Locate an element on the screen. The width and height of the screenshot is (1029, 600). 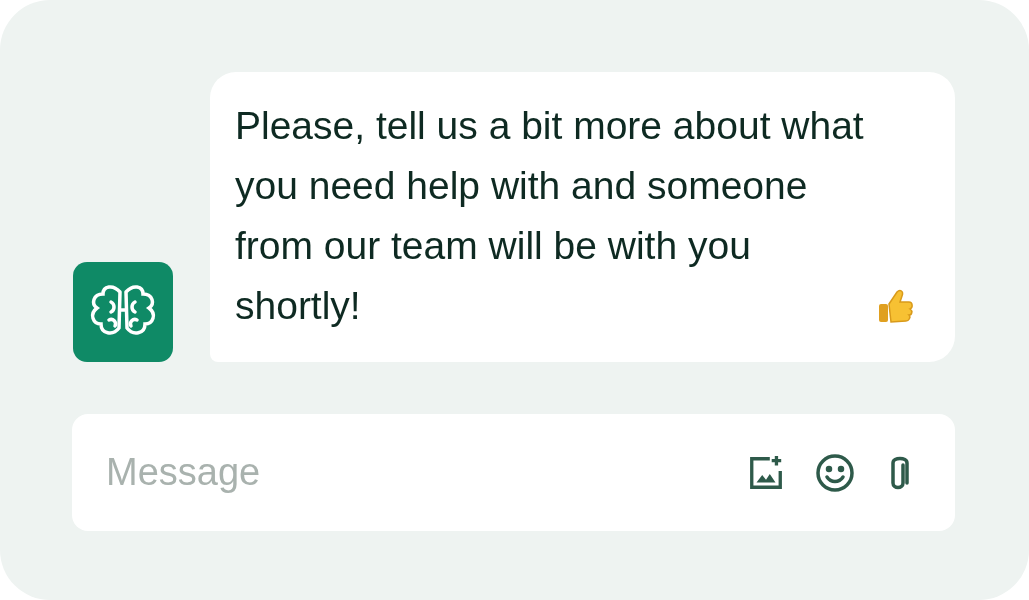
message-field: Message is located at coordinates (410, 472).